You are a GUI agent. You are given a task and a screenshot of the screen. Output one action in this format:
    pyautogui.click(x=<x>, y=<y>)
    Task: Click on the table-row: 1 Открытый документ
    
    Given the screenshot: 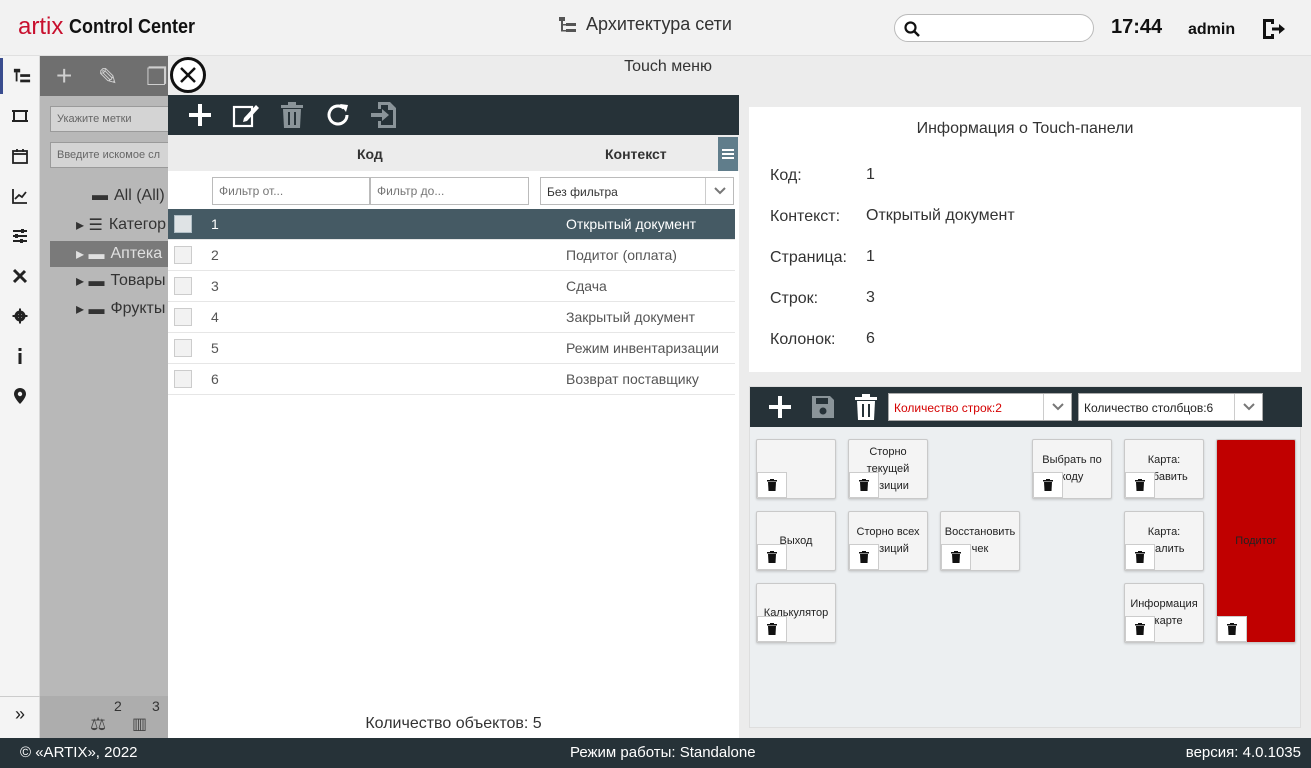 What is the action you would take?
    pyautogui.click(x=451, y=224)
    